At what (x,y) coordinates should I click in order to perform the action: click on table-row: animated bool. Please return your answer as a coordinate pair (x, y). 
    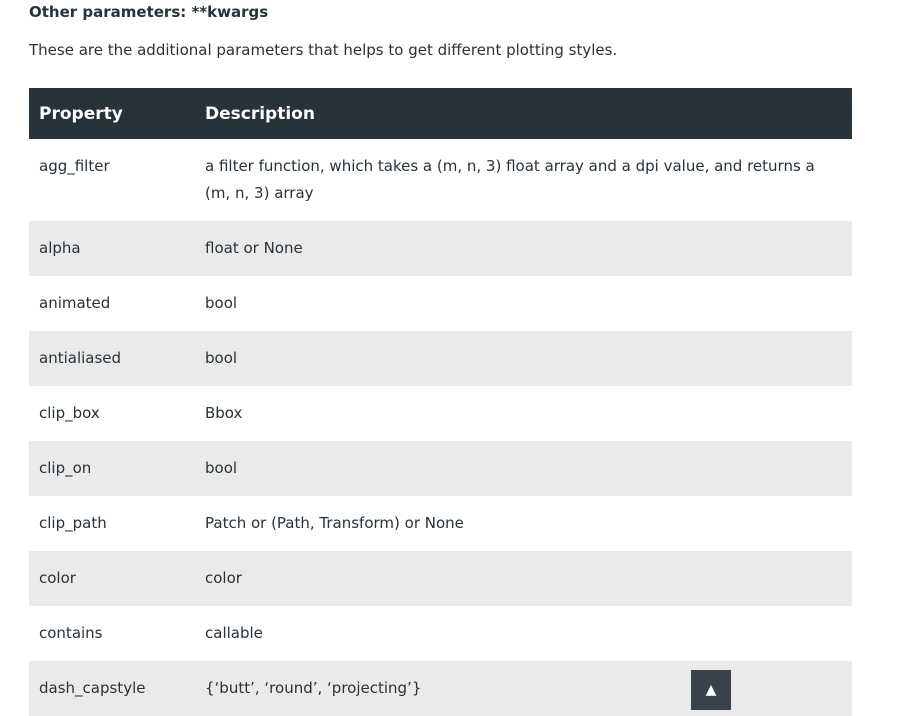
    Looking at the image, I should click on (440, 303).